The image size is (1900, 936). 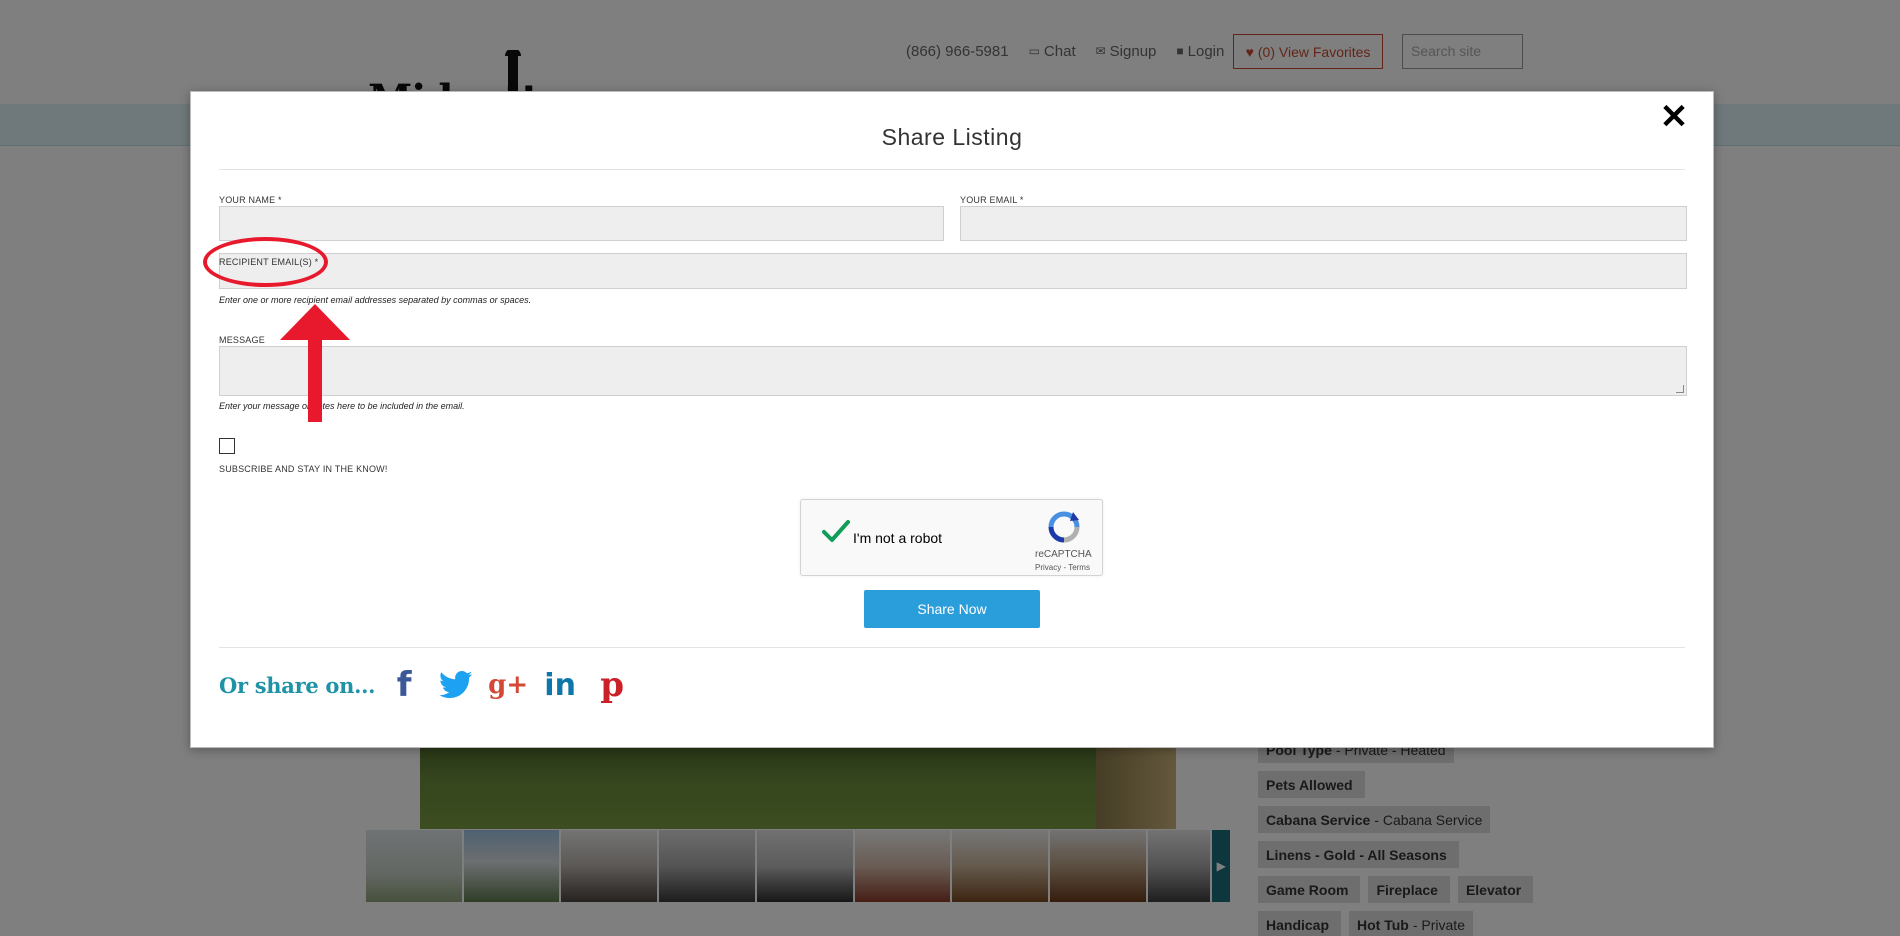 What do you see at coordinates (404, 685) in the screenshot?
I see `facebook-icon: f` at bounding box center [404, 685].